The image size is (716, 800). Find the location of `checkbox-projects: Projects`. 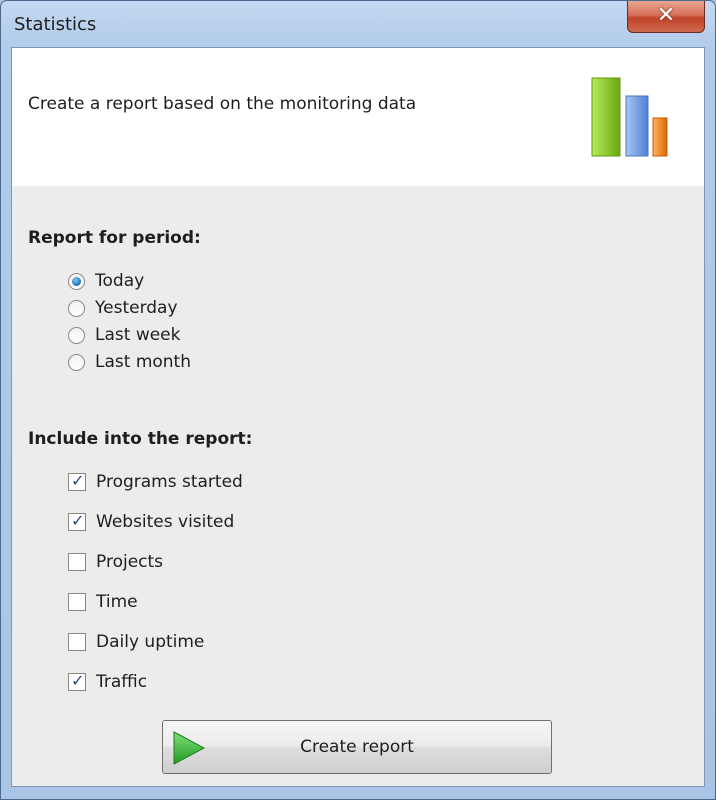

checkbox-projects: Projects is located at coordinates (115, 562).